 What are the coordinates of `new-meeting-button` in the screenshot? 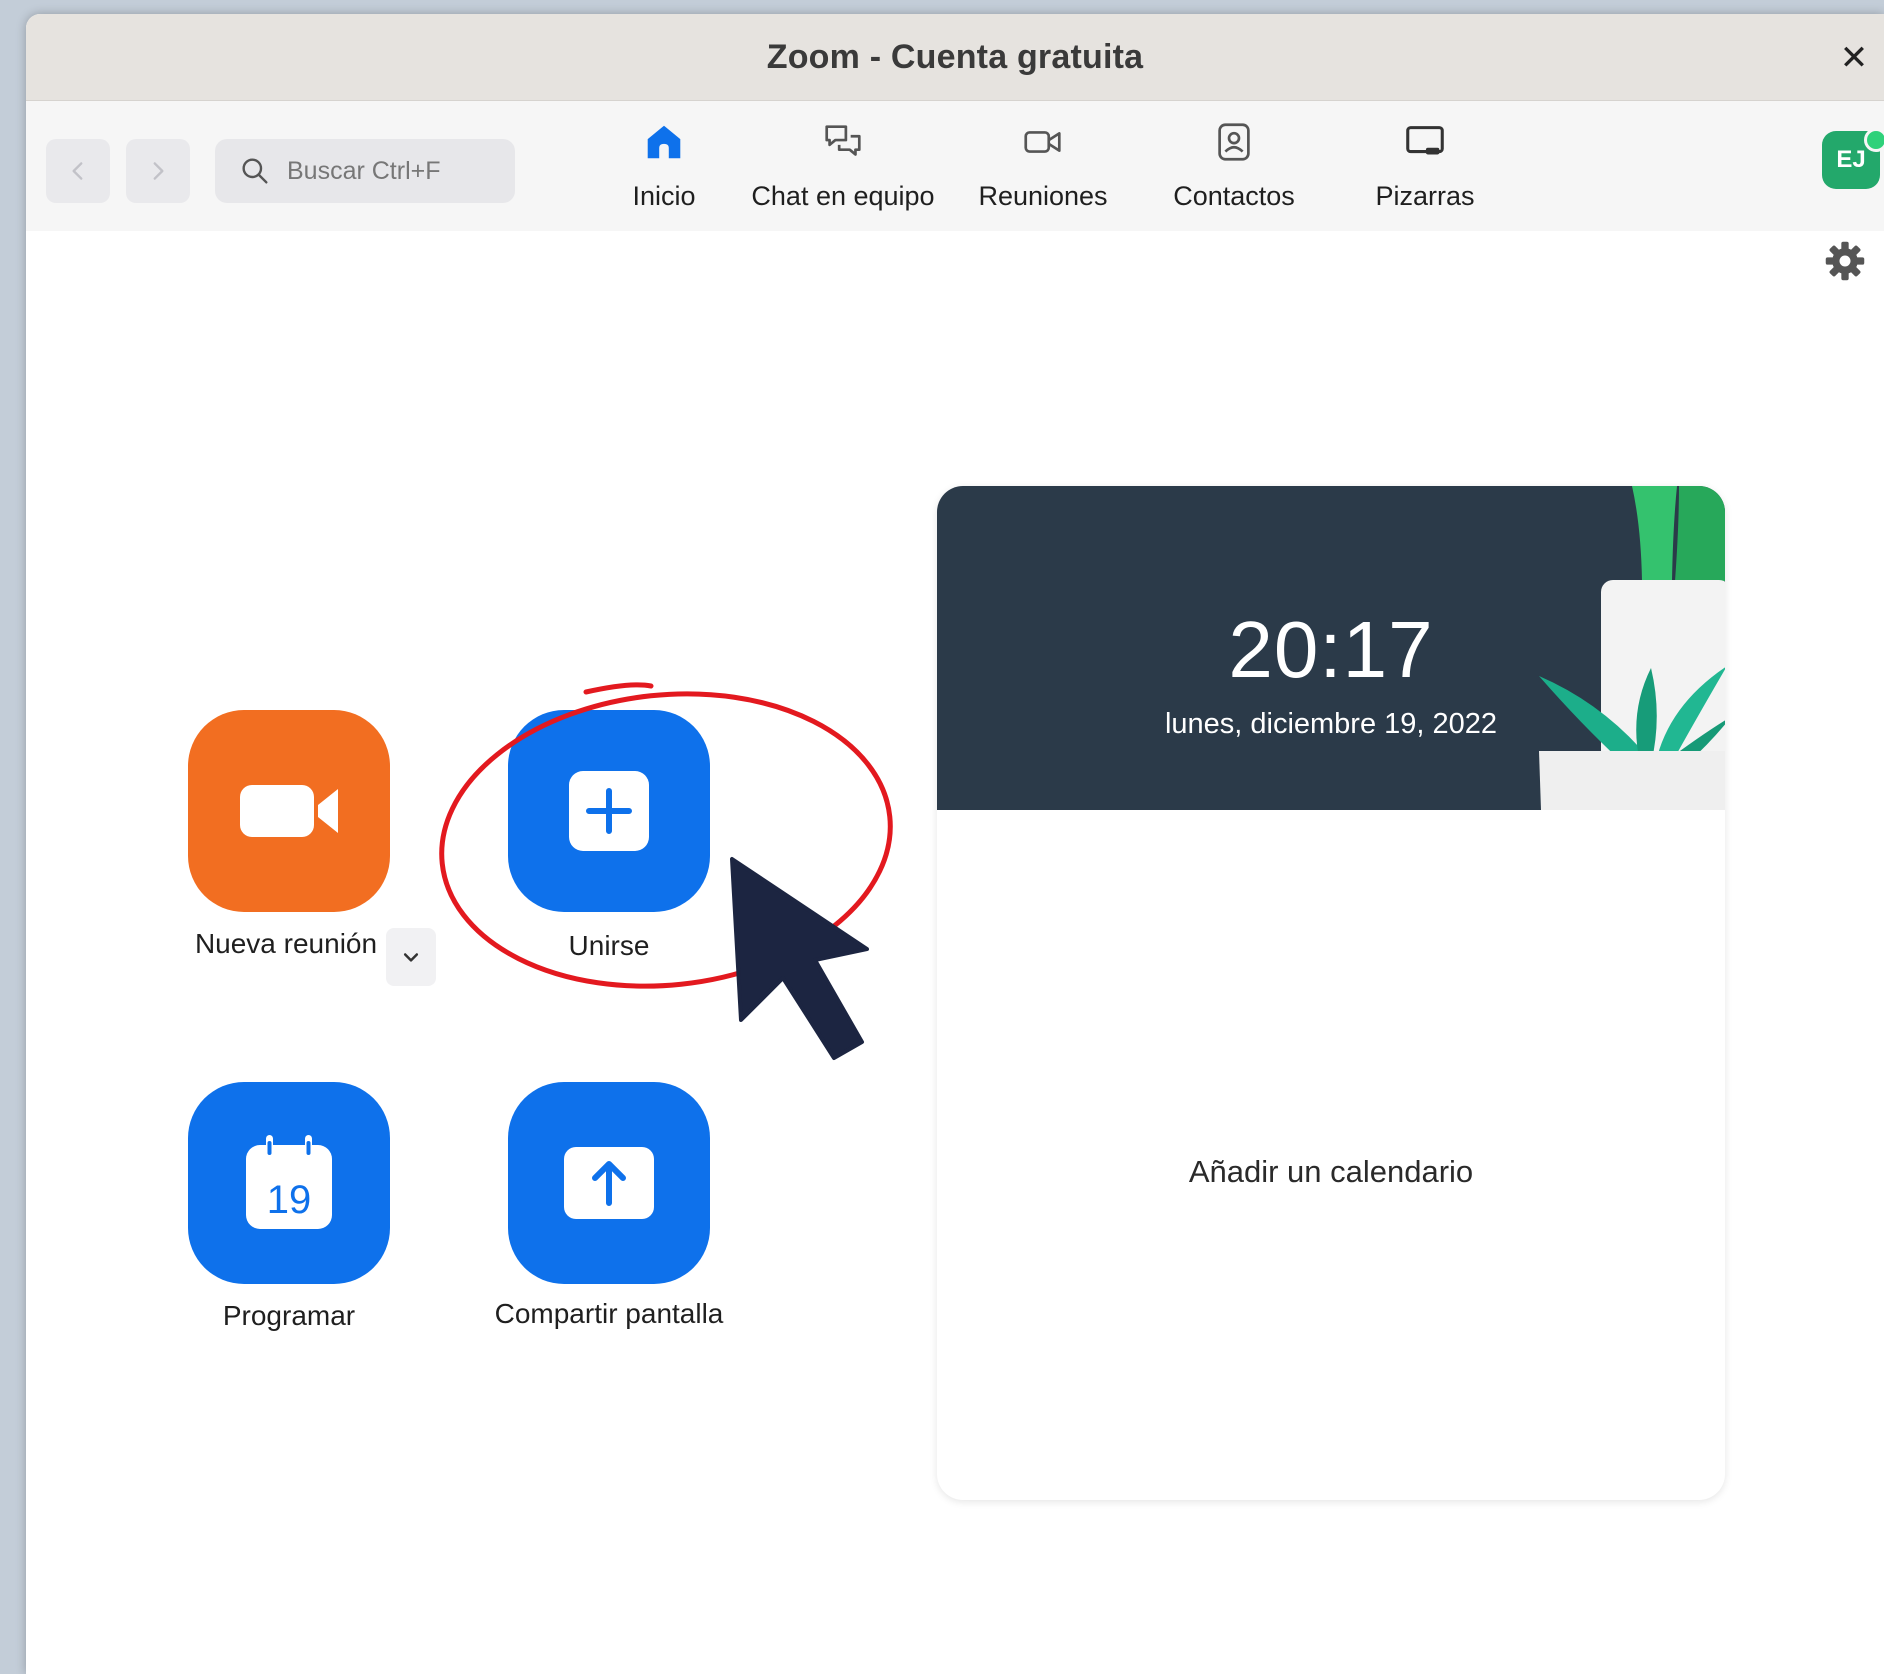 It's located at (289, 811).